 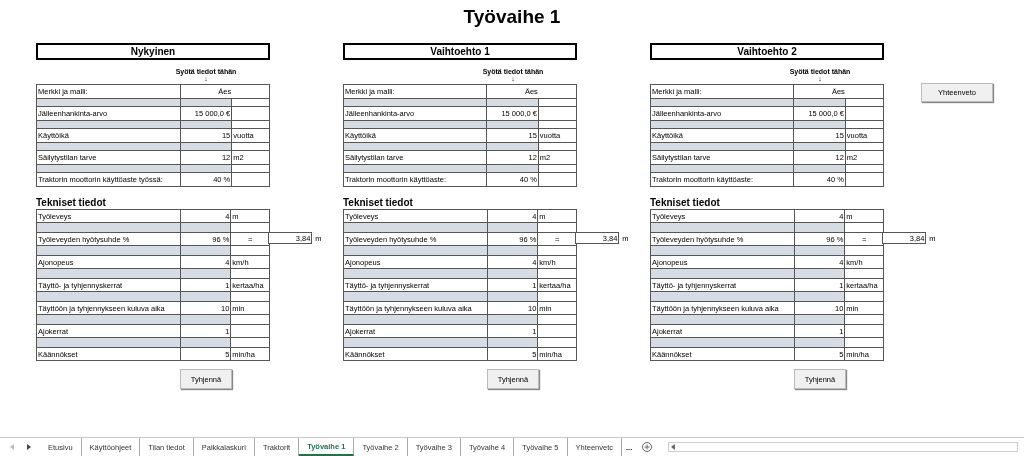 What do you see at coordinates (843, 447) in the screenshot?
I see `horizontal-scrollbar` at bounding box center [843, 447].